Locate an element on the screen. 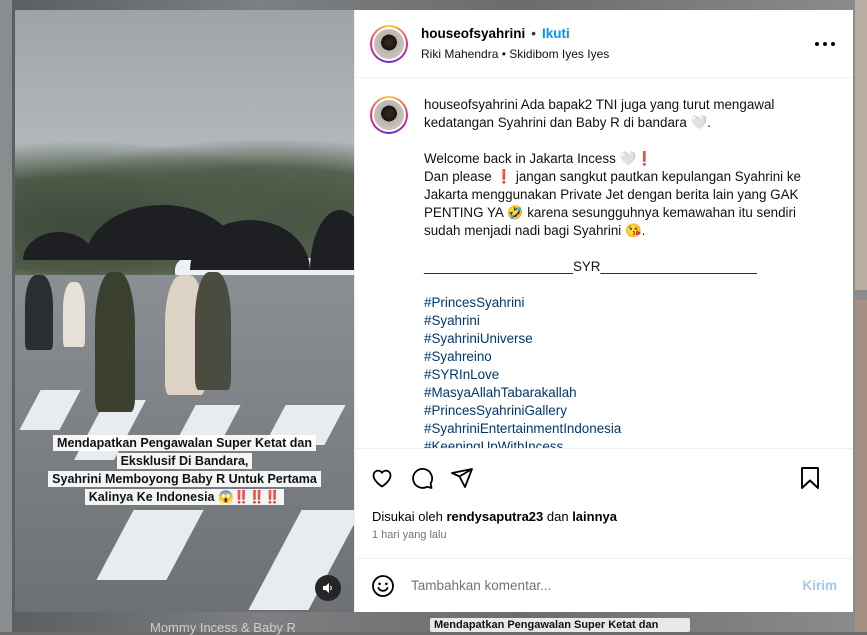  hashtag-link: #SYRInLove is located at coordinates (624, 375).